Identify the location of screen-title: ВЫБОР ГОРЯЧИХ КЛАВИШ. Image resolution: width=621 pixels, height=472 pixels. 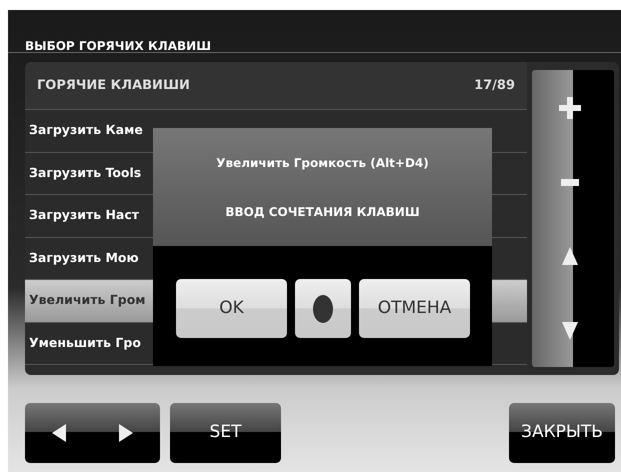
(118, 46).